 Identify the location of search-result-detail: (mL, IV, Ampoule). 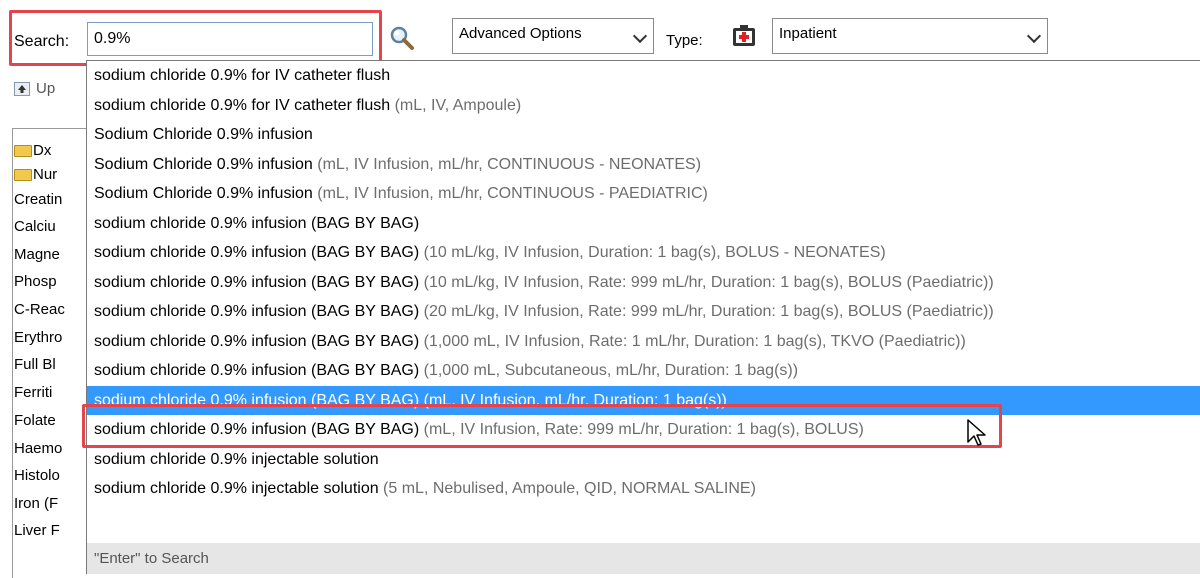
(456, 105).